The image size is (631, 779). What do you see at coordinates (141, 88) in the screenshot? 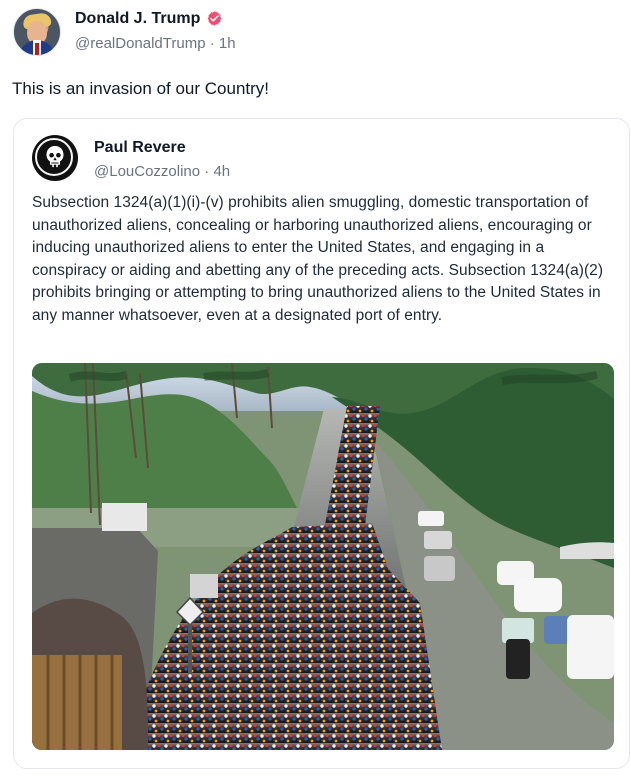
I see `post-text: This is an invasion of our Country!` at bounding box center [141, 88].